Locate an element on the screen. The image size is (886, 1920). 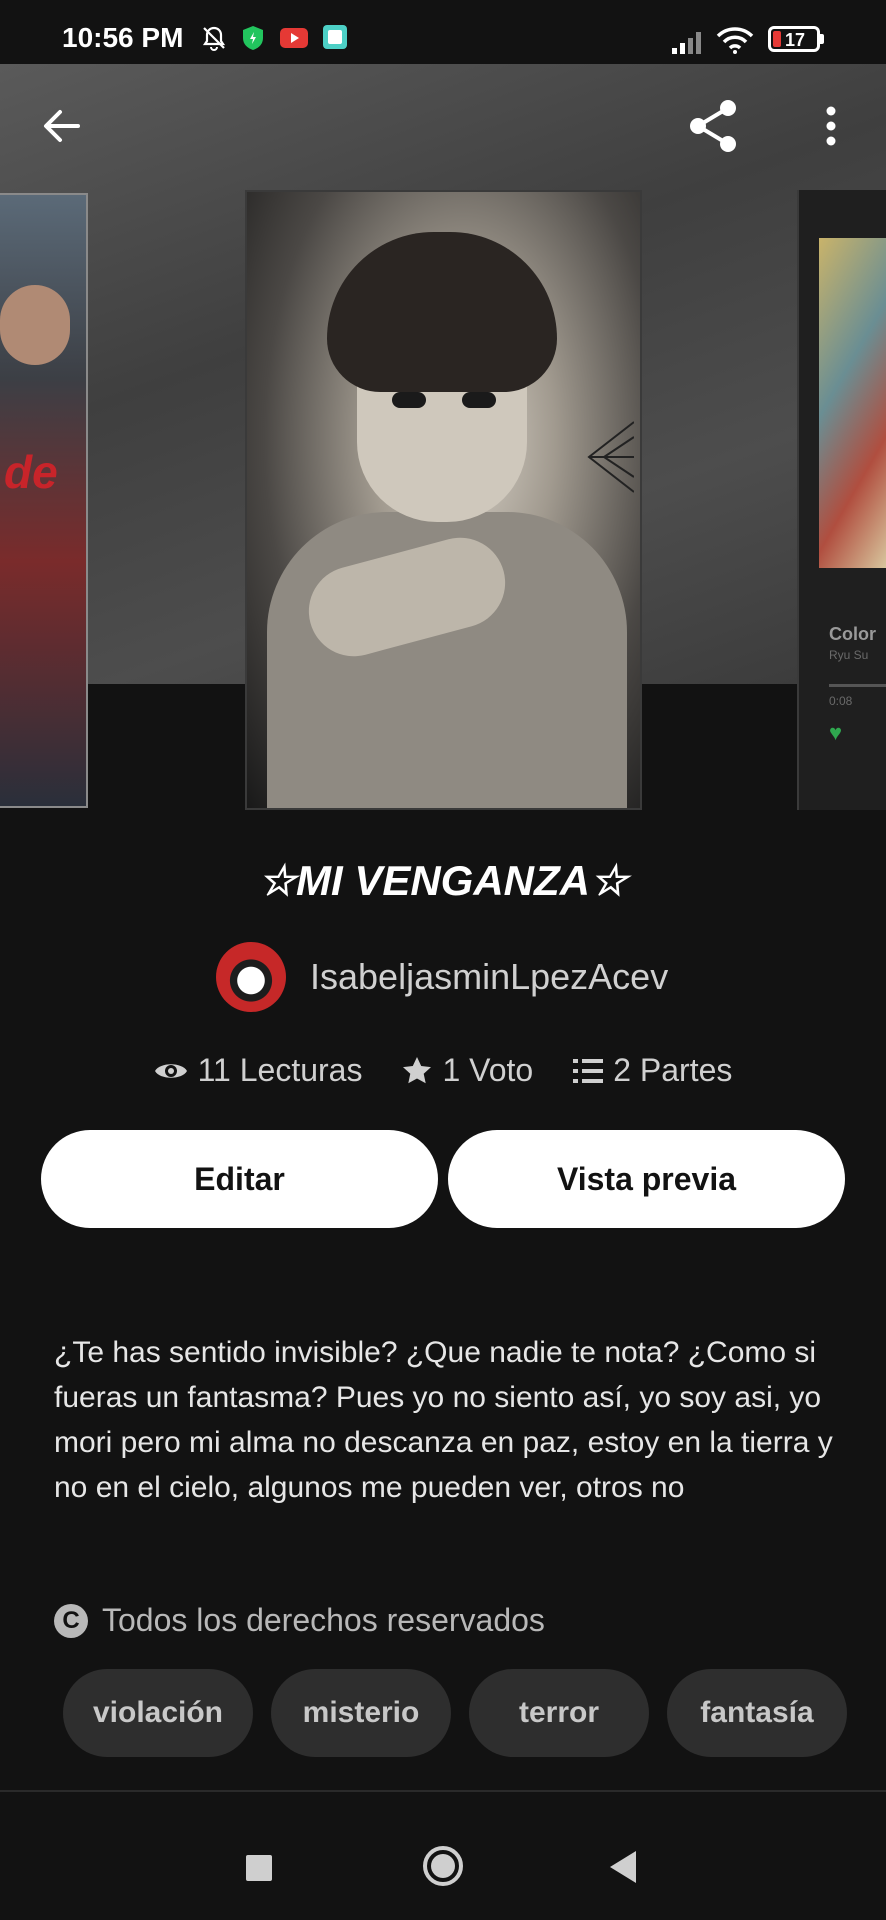
tag-misterio: misterio is located at coordinates (361, 1713).